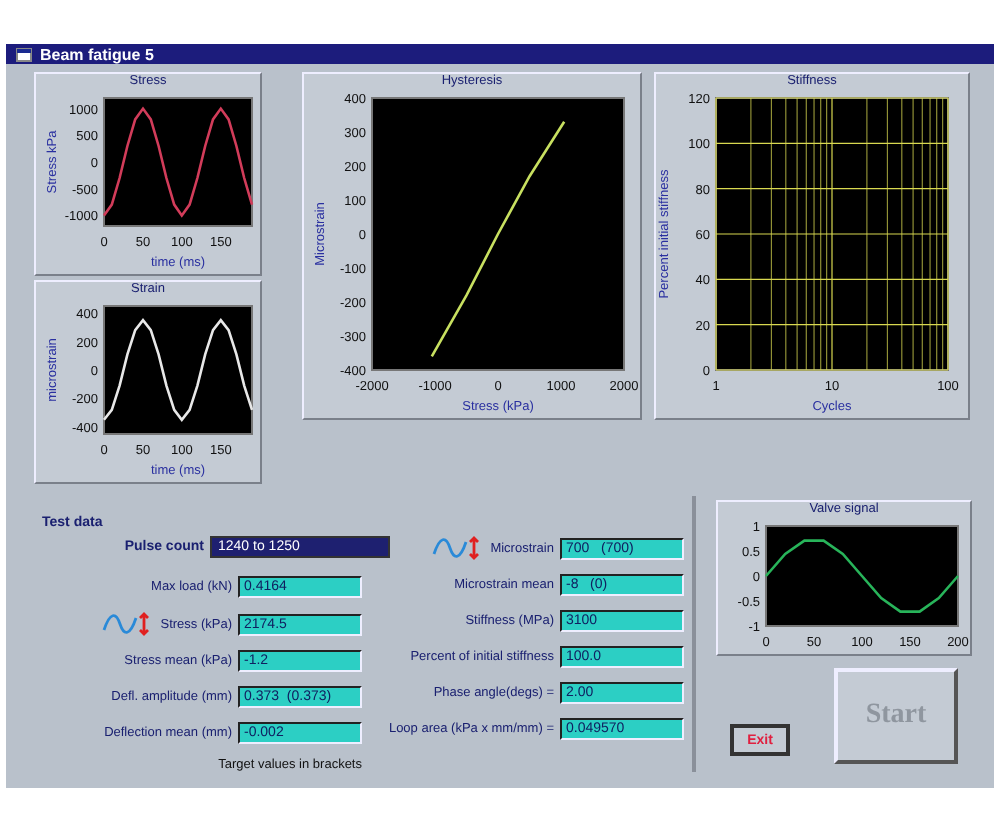 The image size is (1000, 840). I want to click on window-icon, so click(24, 54).